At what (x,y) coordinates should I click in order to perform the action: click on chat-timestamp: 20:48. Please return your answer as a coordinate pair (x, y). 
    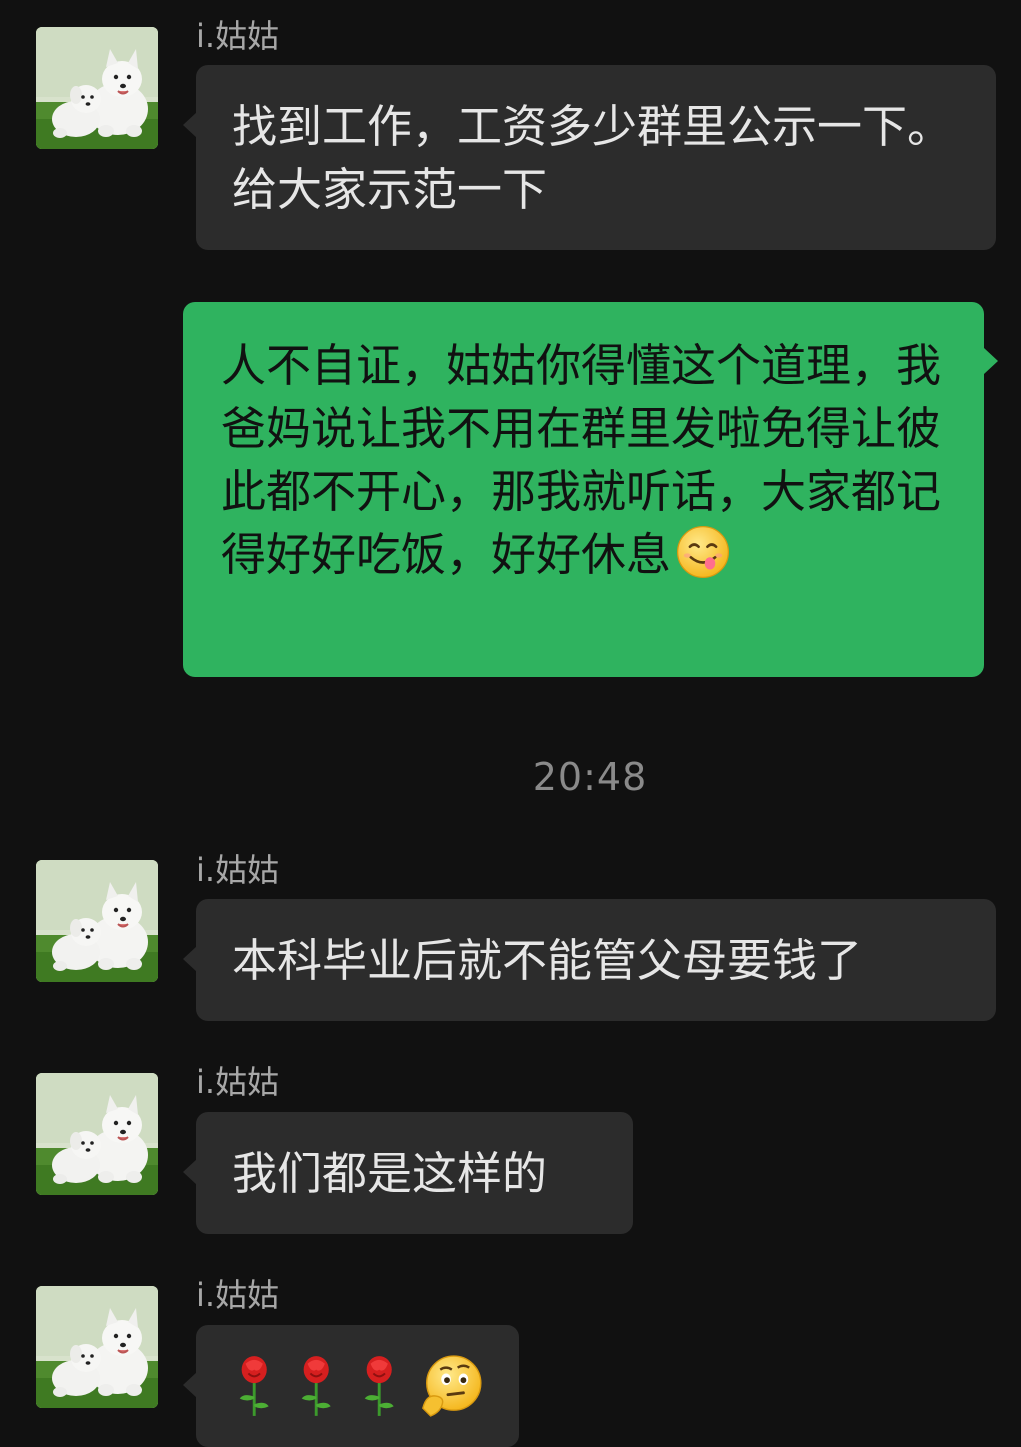
    Looking at the image, I should click on (590, 777).